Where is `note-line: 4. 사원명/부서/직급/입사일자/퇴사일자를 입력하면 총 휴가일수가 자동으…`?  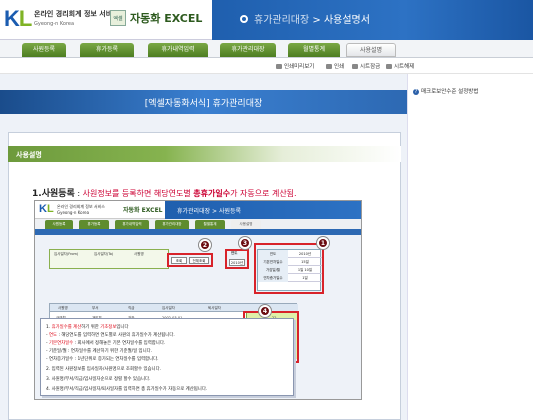
note-line: 4. 사원명/부서/직급/입사일자/퇴사일자를 입력하면 총 휴가일수가 자동으… is located at coordinates (127, 389).